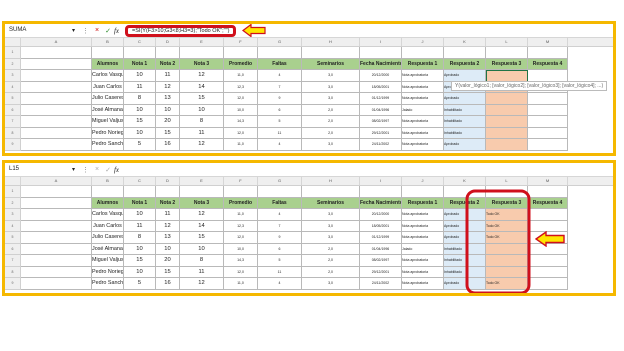 This screenshot has height=351, width=624. What do you see at coordinates (381, 42) in the screenshot?
I see `column-header-i: I` at bounding box center [381, 42].